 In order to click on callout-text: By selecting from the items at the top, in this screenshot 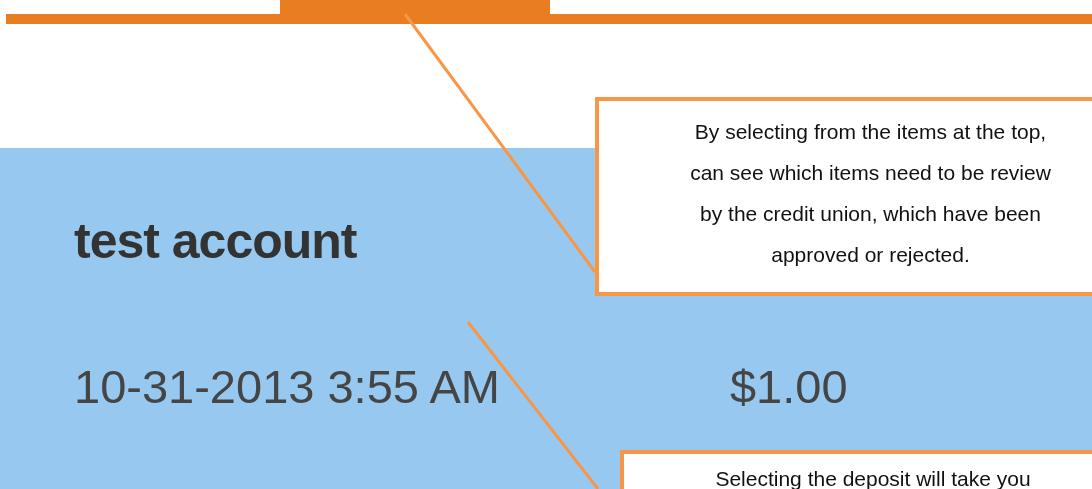, I will do `click(870, 132)`.